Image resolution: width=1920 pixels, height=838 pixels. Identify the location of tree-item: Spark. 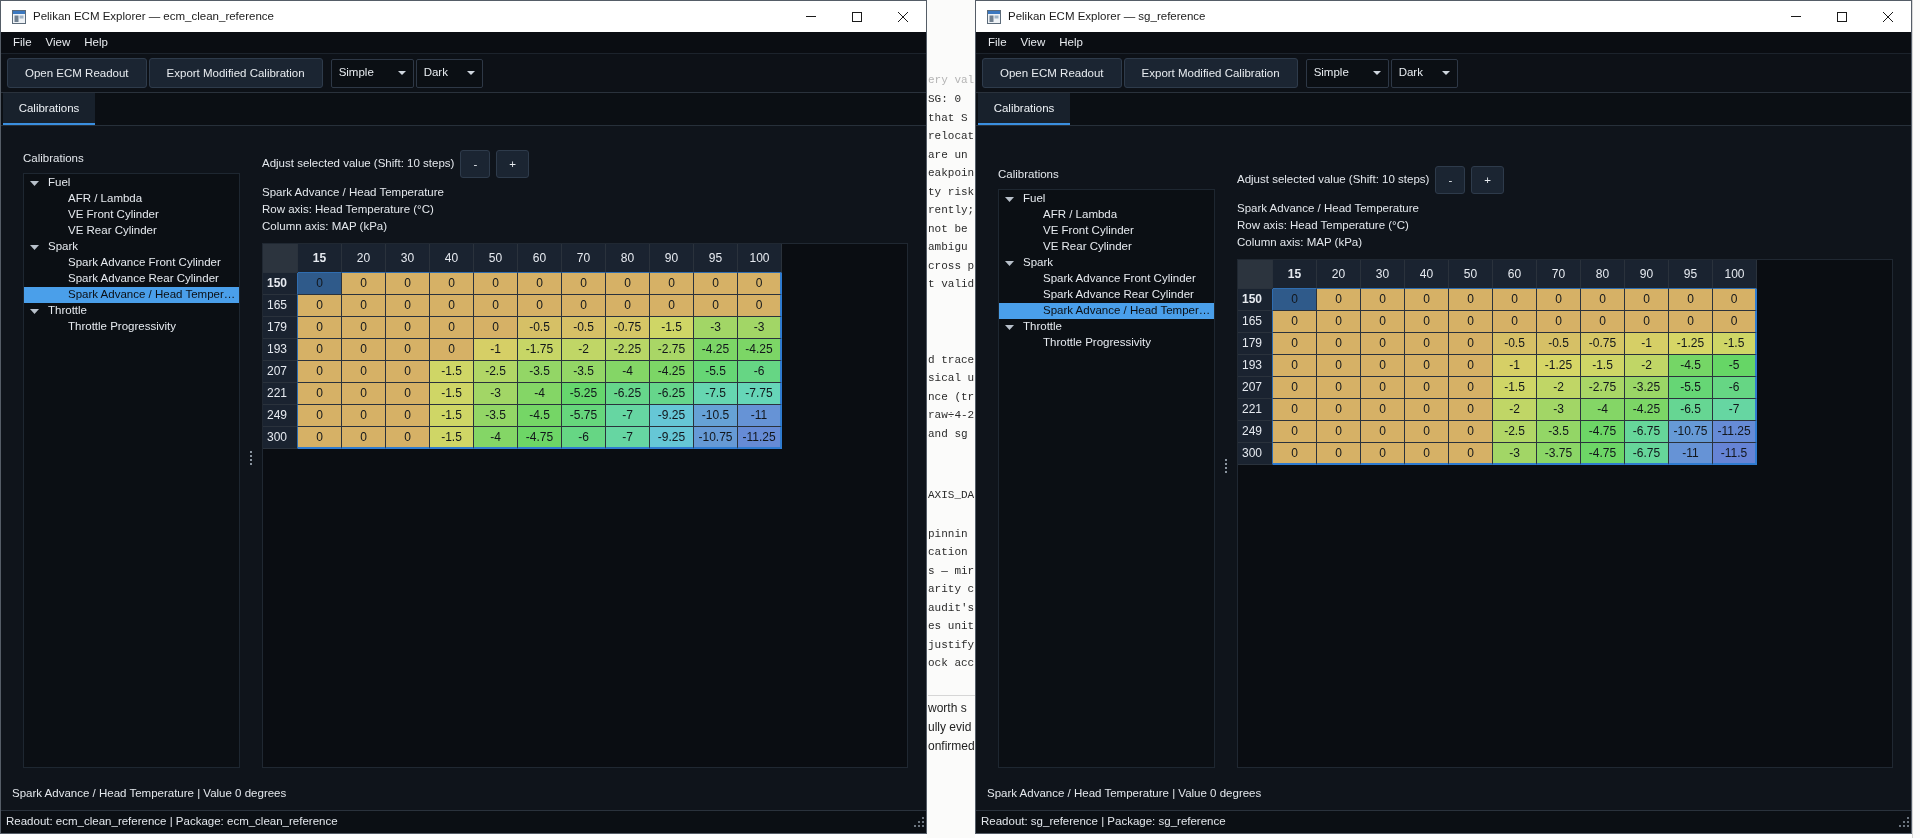
(1106, 263).